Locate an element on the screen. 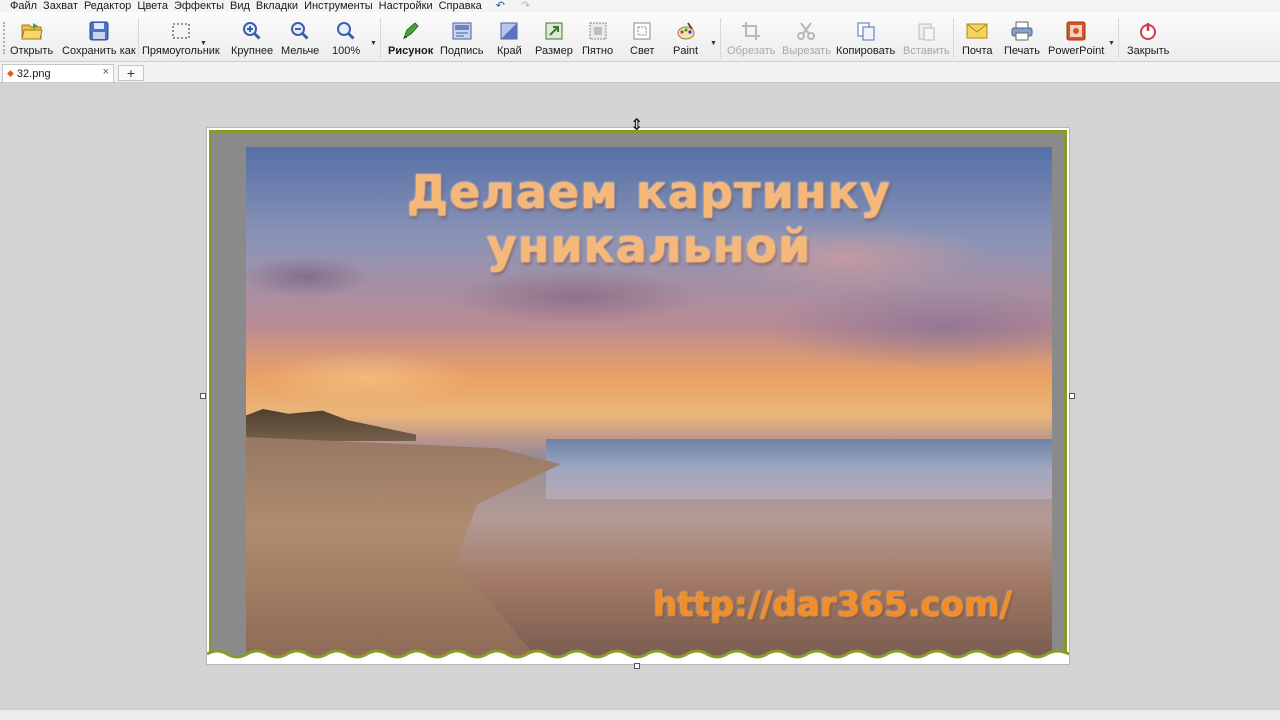 The image size is (1280, 720). resize-button: Размер is located at coordinates (554, 37).